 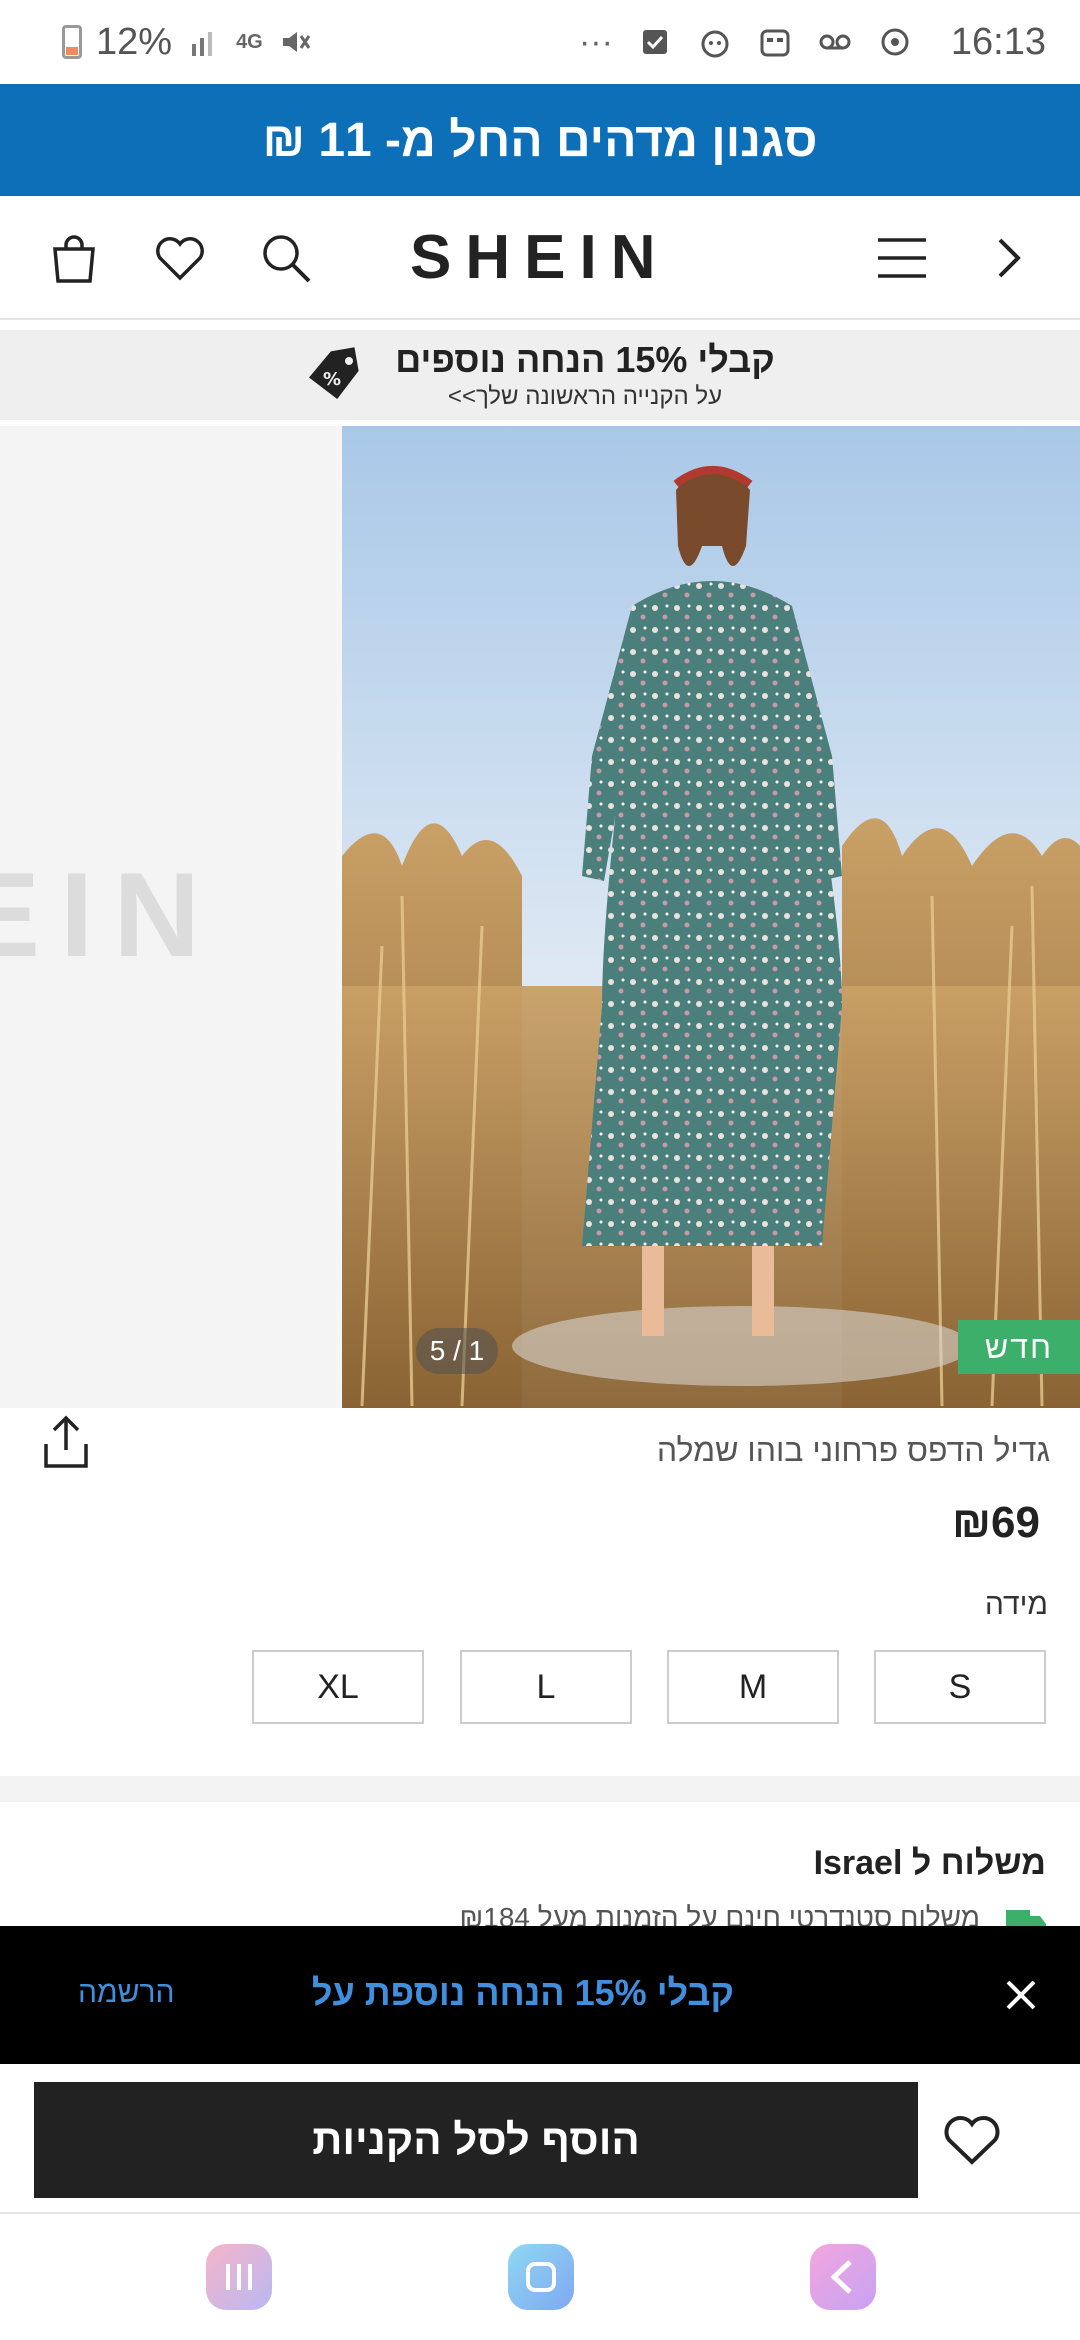 I want to click on signup-bar: קבלי 15% הנחה נוספת על הרשמה, so click(x=540, y=1995).